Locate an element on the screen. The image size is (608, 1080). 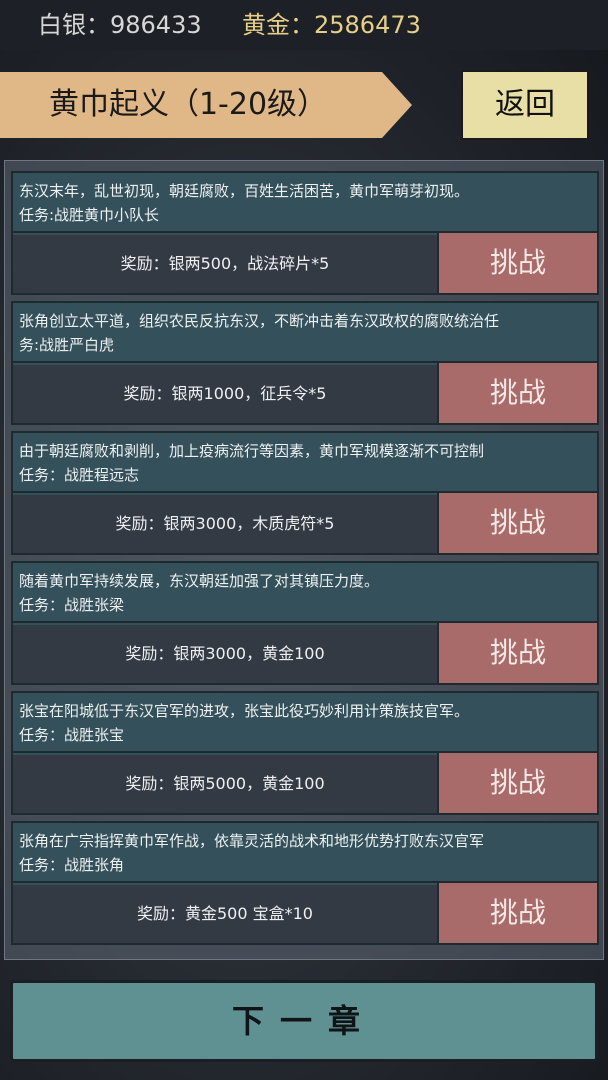
silver-label: 白银： is located at coordinates (74, 25).